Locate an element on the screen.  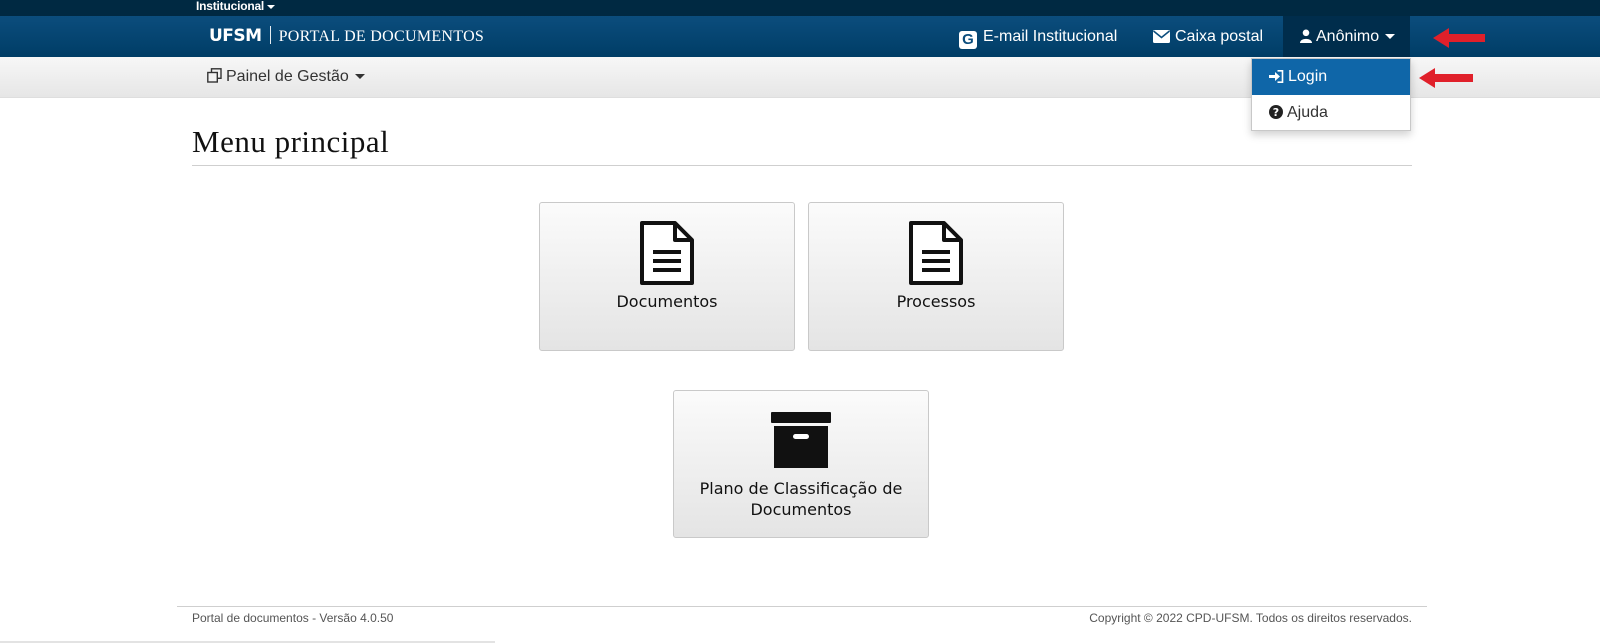
email-institucional-link: G E-mail Institucional is located at coordinates (1038, 36).